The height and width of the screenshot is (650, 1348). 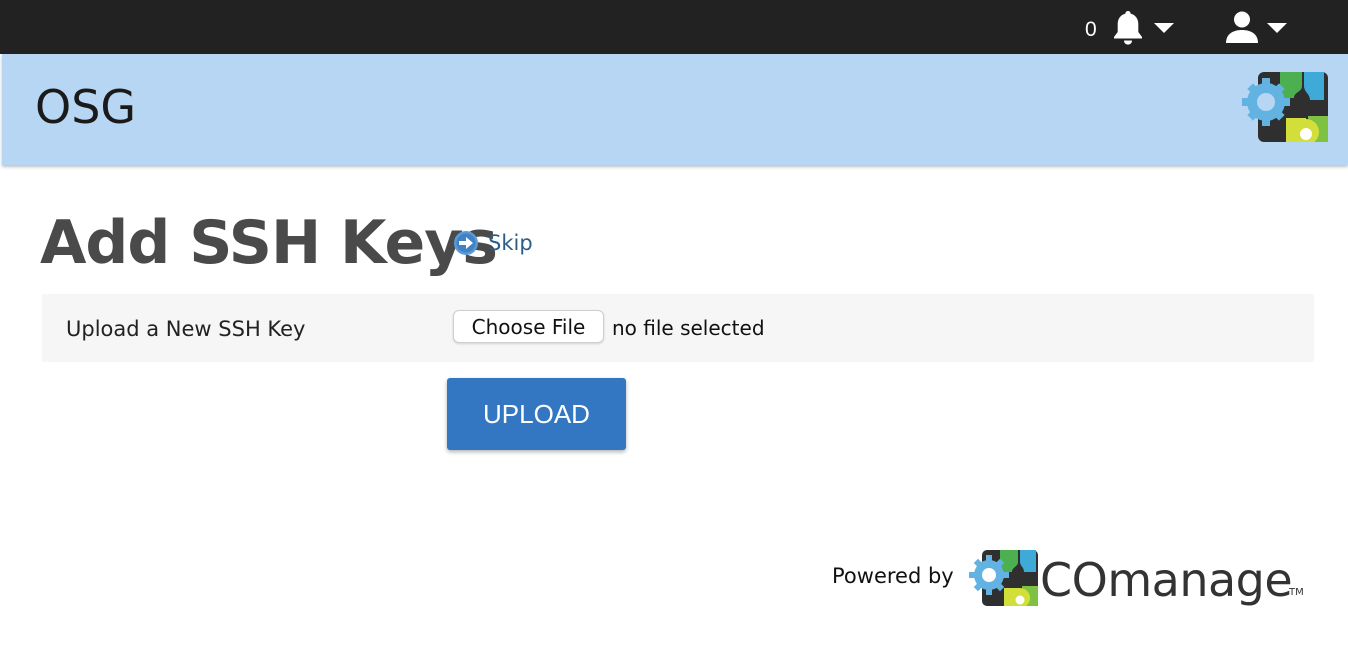 I want to click on notification-count: 0, so click(x=1091, y=30).